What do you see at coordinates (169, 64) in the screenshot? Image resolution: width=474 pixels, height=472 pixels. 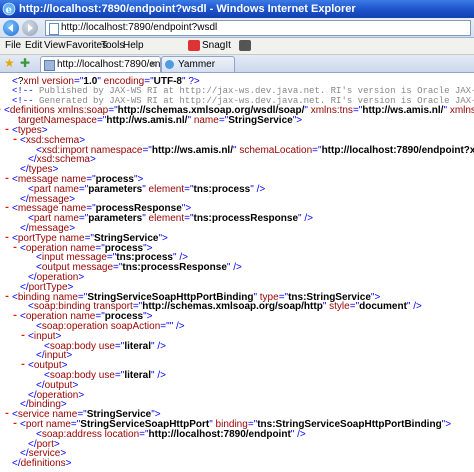 I see `yammer-icon` at bounding box center [169, 64].